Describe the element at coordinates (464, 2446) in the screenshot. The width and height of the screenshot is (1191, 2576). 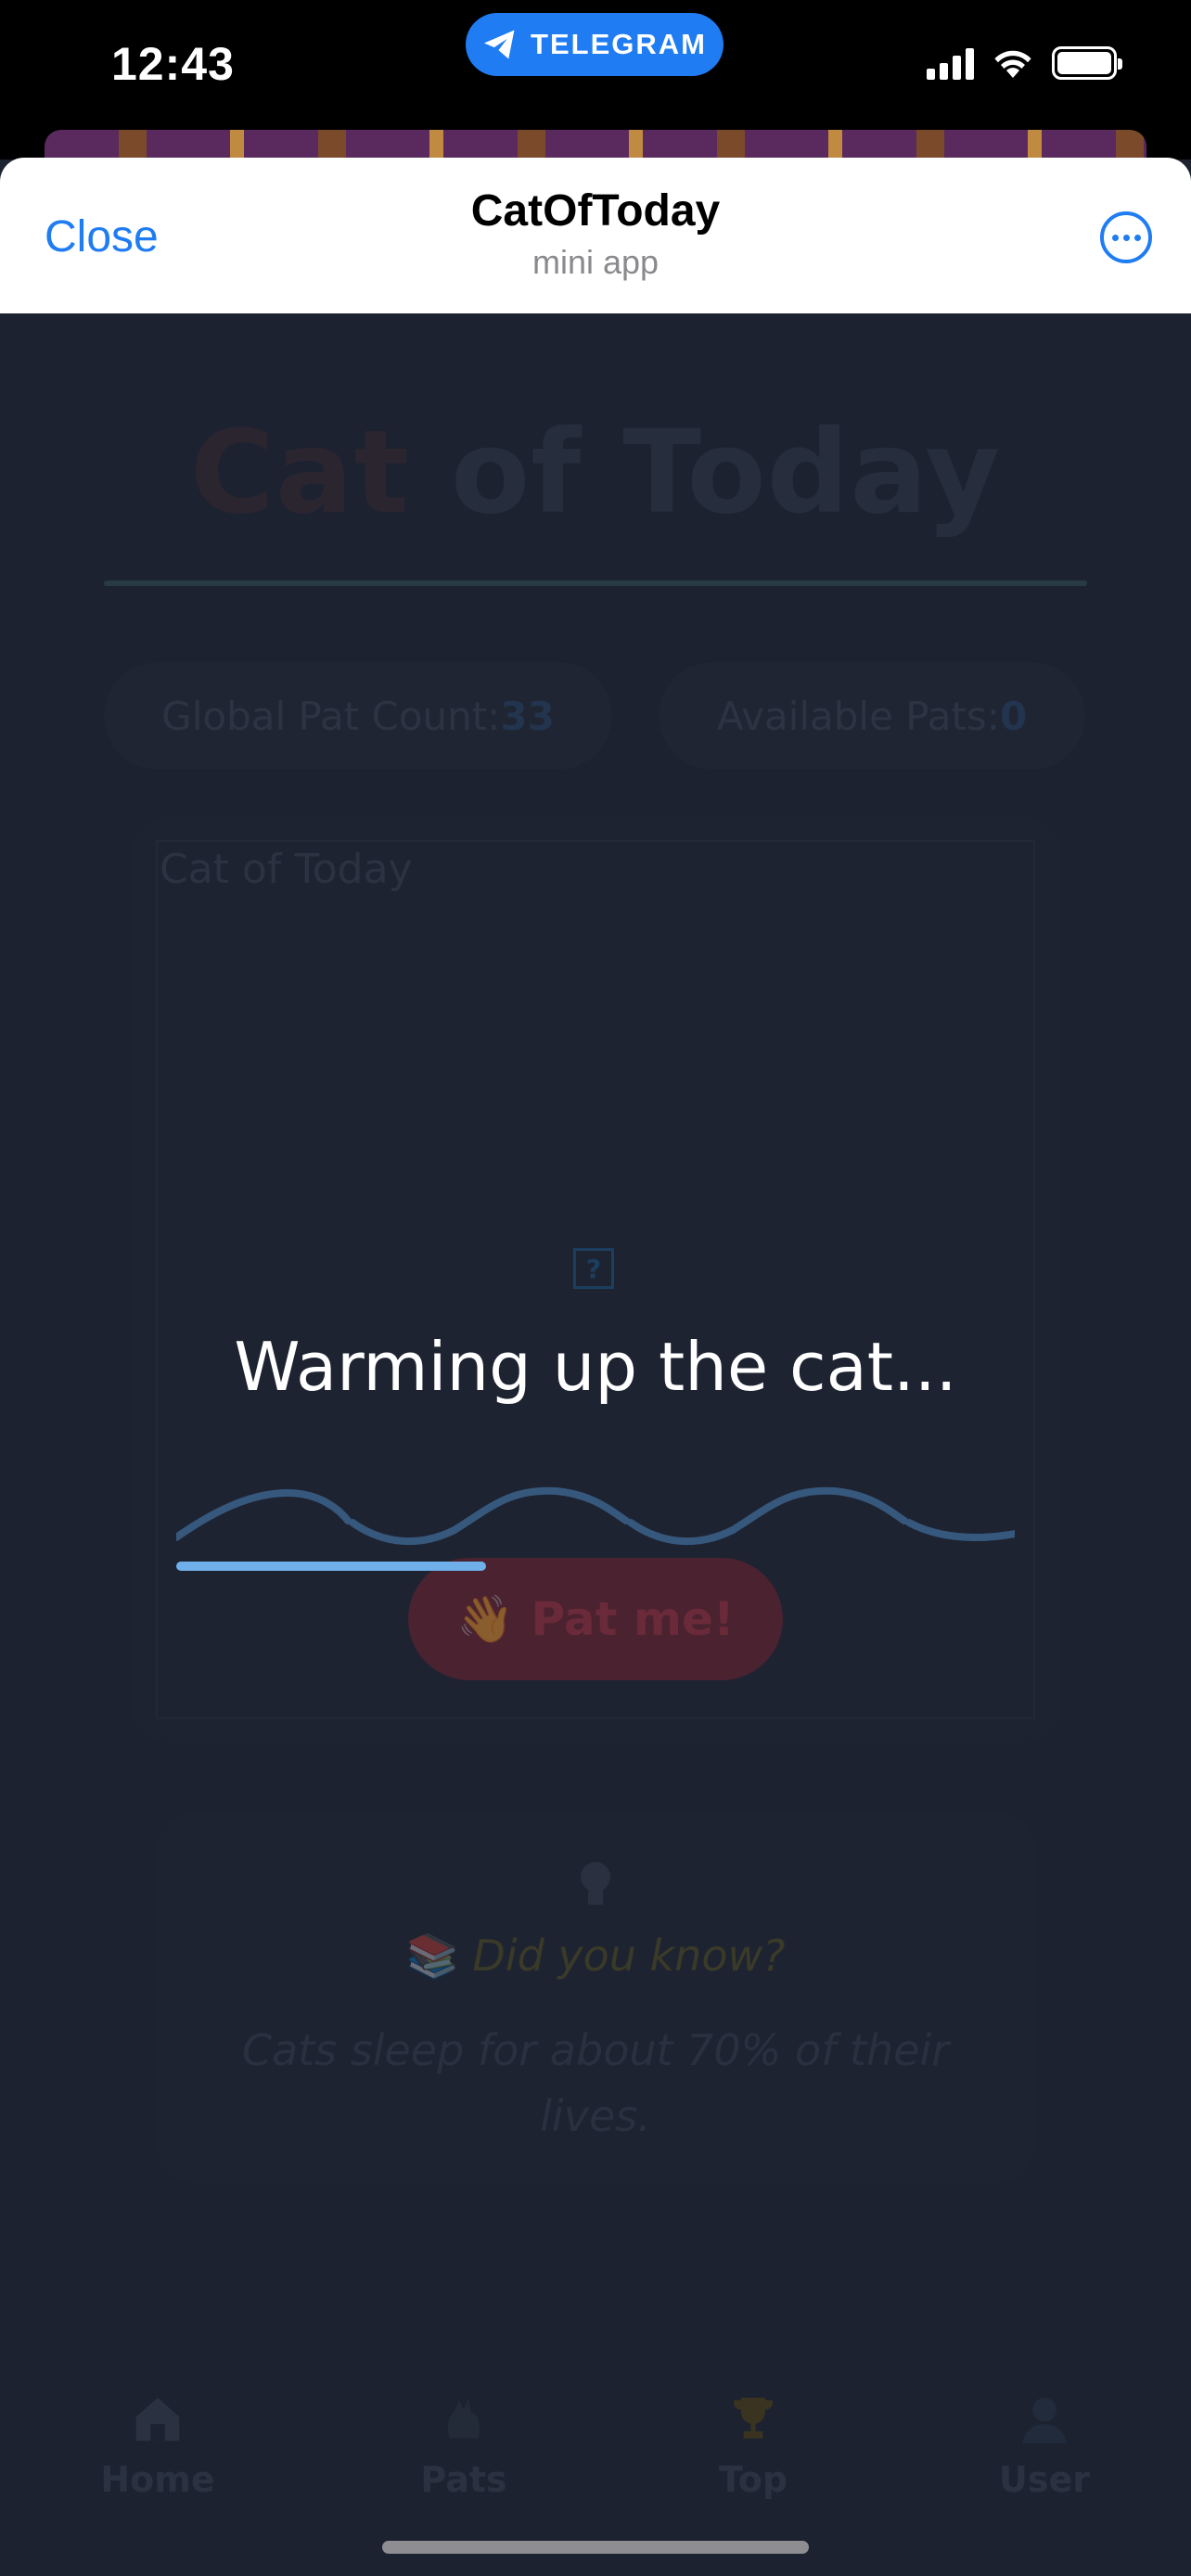
I see `tab-pats: Pats` at that location.